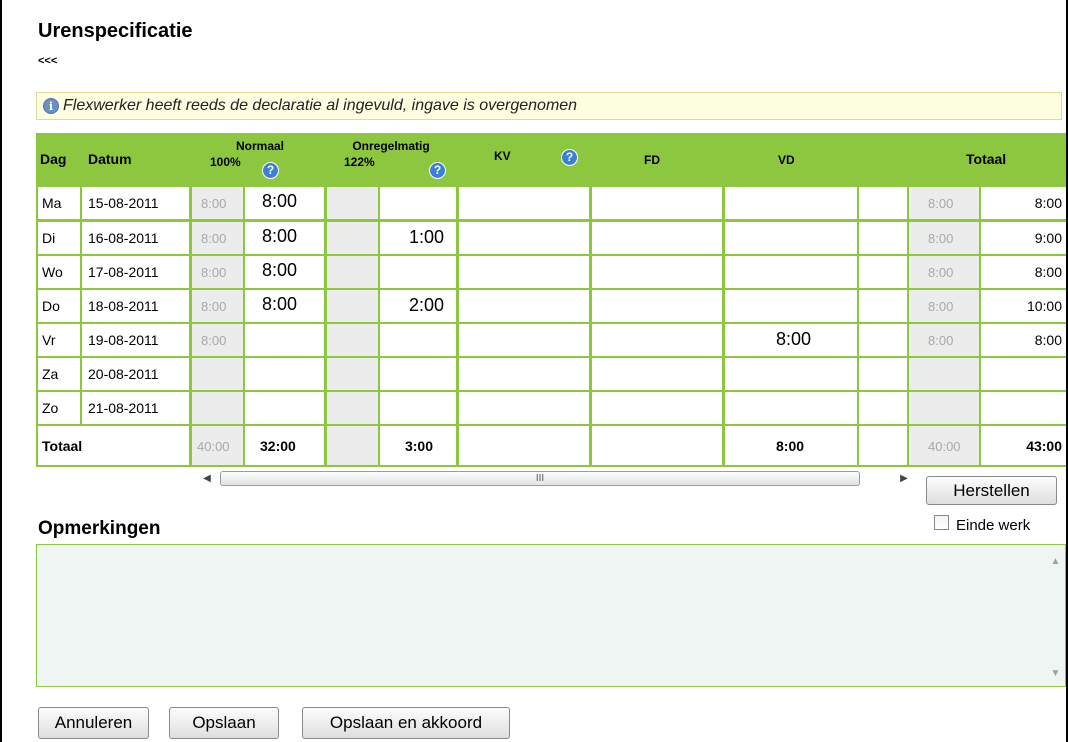  What do you see at coordinates (1048, 272) in the screenshot?
I see `row-totaal-value: 8:00` at bounding box center [1048, 272].